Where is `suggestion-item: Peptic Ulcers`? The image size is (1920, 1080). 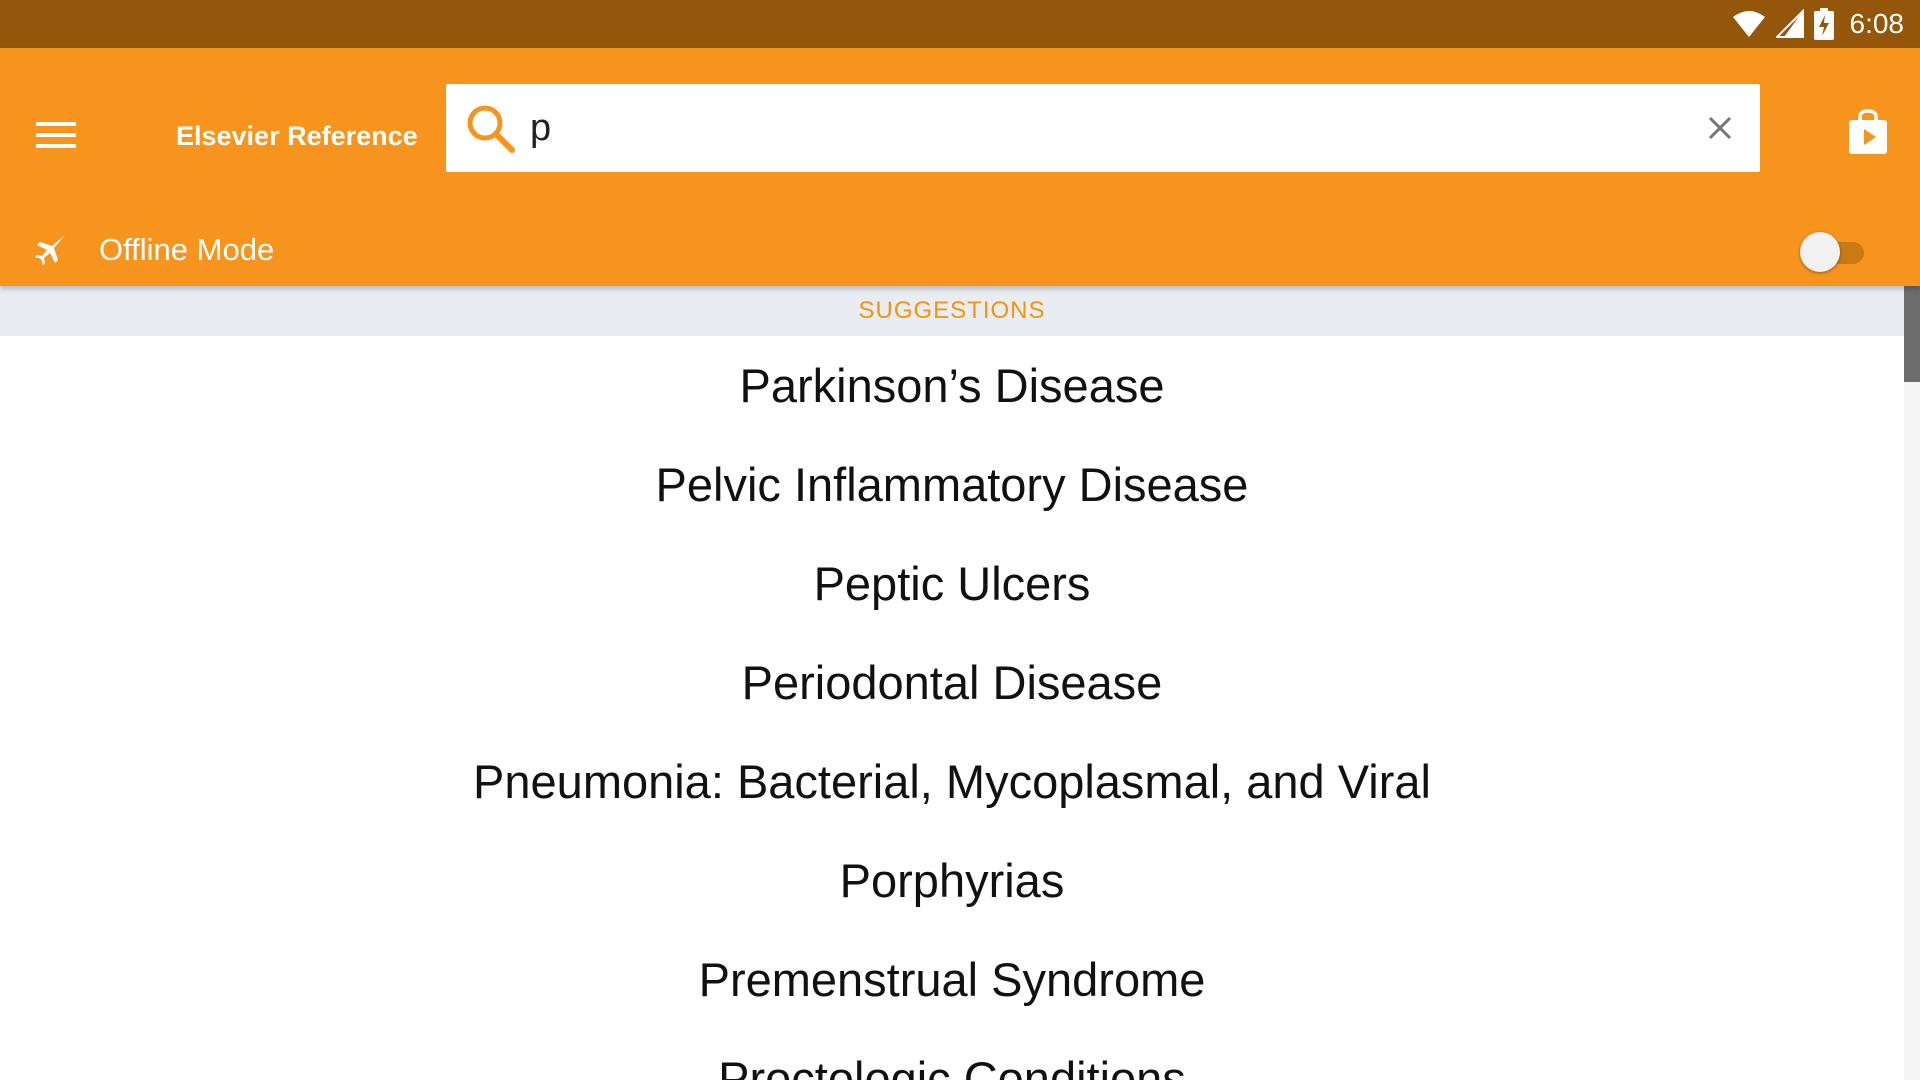
suggestion-item: Peptic Ulcers is located at coordinates (952, 583).